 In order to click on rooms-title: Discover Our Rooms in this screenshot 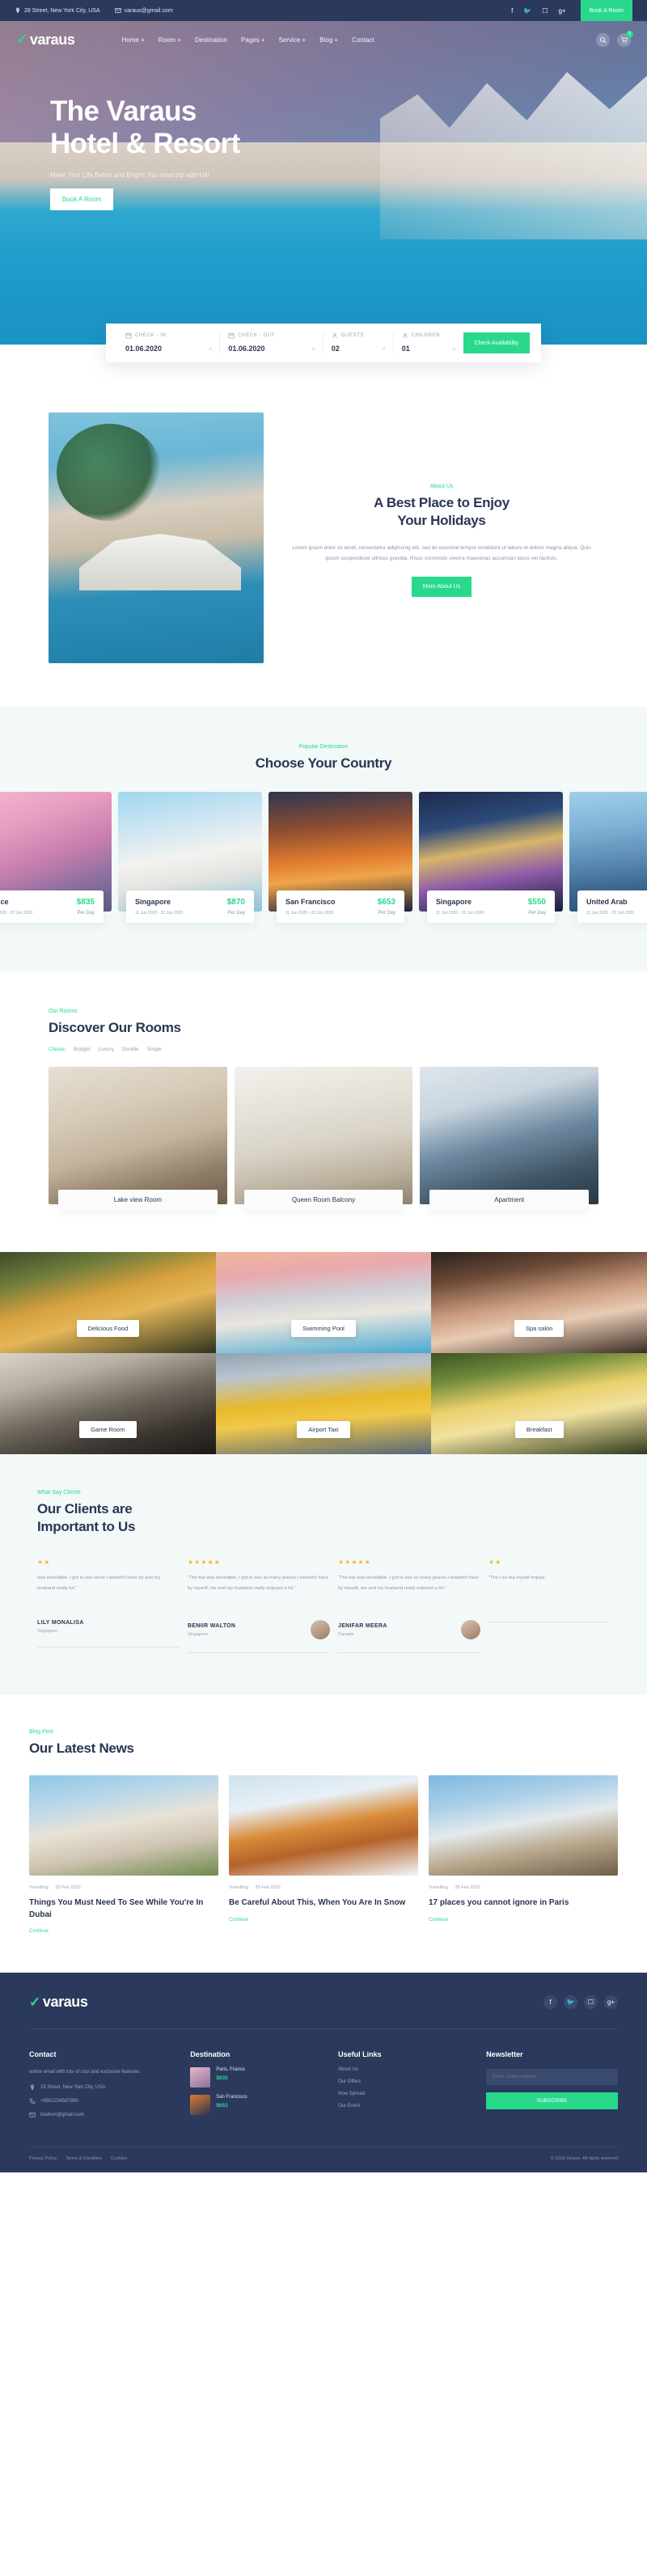, I will do `click(115, 1028)`.